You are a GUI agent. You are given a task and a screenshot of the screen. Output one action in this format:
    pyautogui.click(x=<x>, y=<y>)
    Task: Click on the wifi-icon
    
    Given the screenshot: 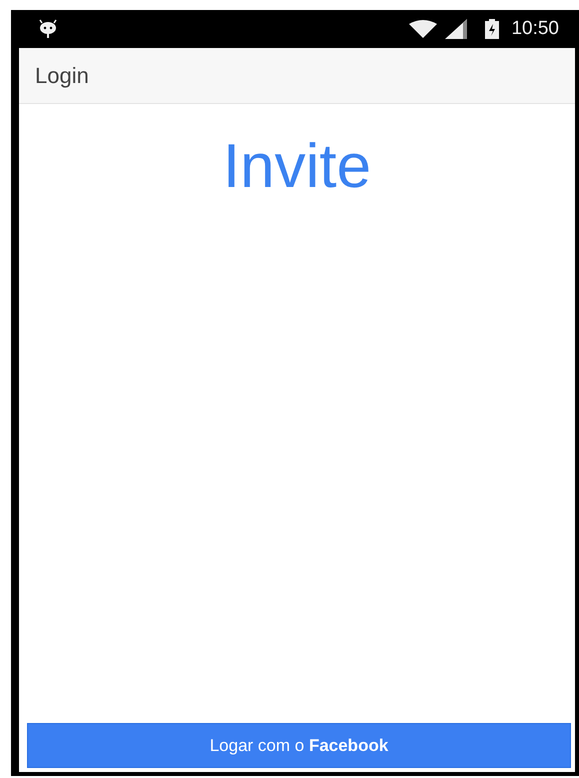 What is the action you would take?
    pyautogui.click(x=423, y=29)
    